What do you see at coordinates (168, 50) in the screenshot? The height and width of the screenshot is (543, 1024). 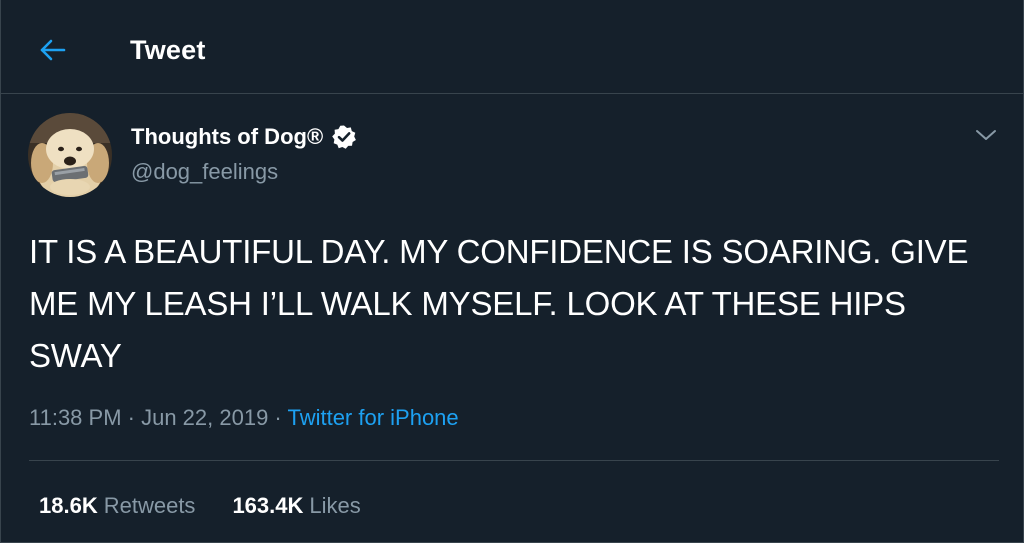 I see `page-title: Tweet` at bounding box center [168, 50].